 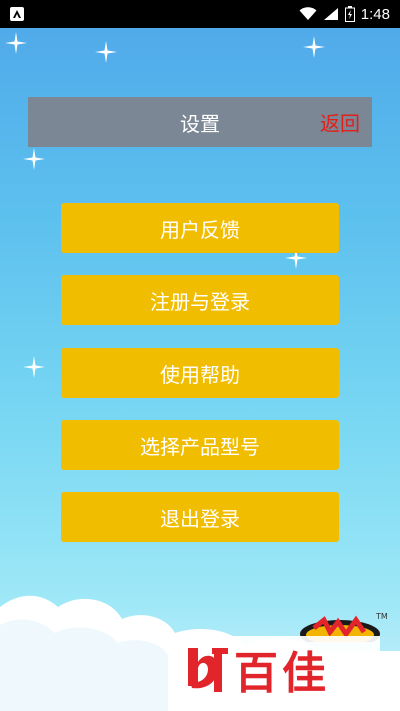 I want to click on watermark-text: 百佳, so click(x=282, y=673).